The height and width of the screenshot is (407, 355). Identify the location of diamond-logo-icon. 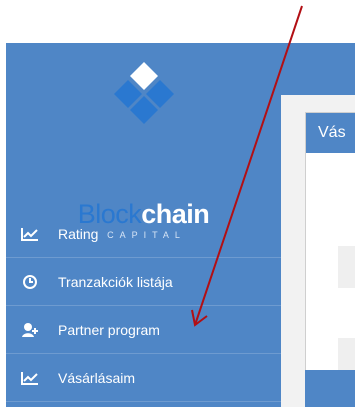
(144, 93).